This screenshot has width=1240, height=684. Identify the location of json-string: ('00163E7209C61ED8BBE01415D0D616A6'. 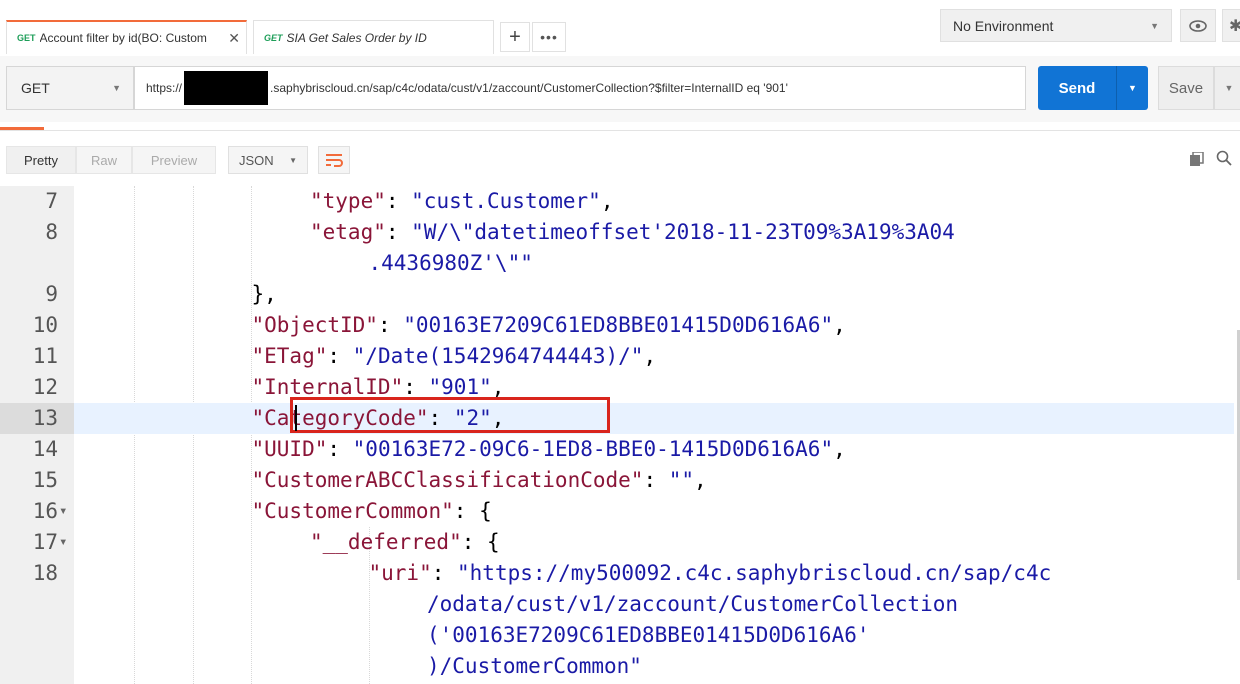
(648, 635).